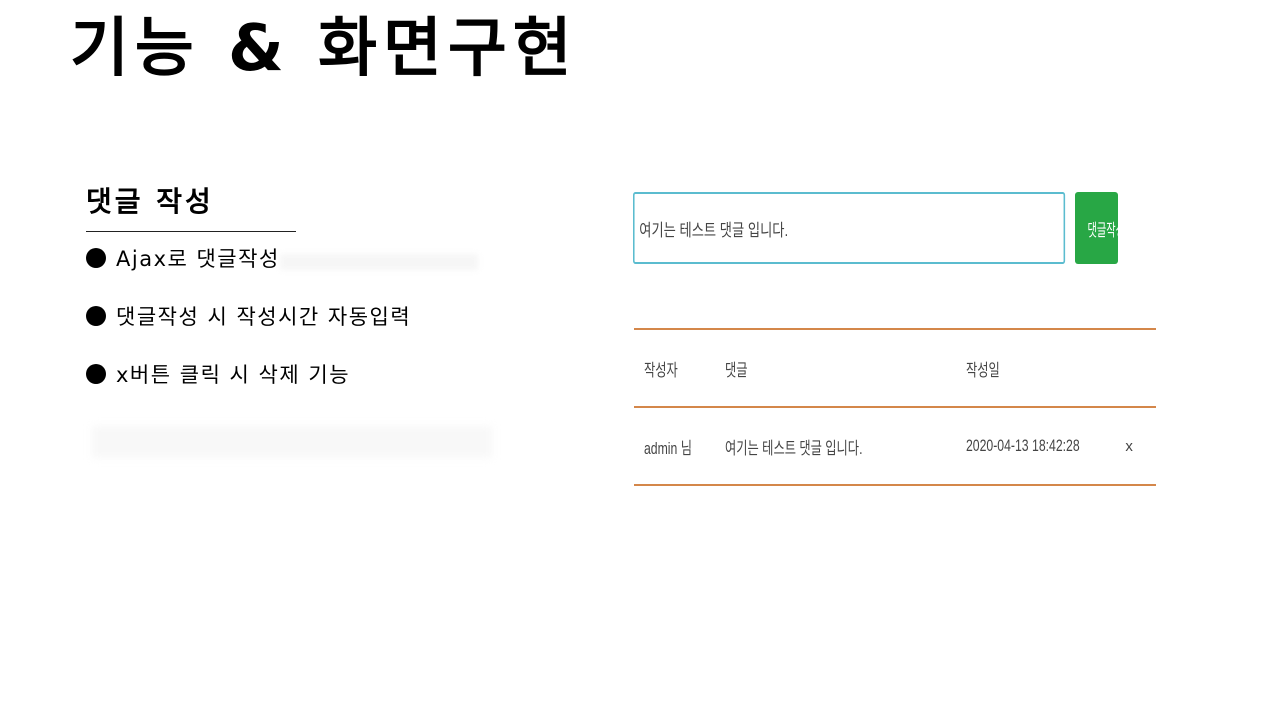  I want to click on feature-text: x버튼 클릭 시 삭제 기능, so click(233, 375).